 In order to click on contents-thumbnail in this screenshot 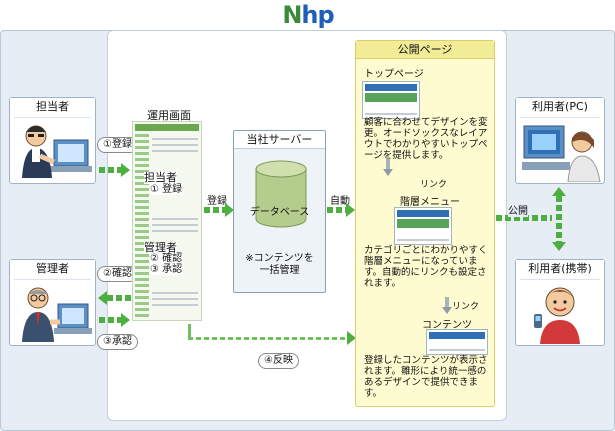, I will do `click(457, 342)`.